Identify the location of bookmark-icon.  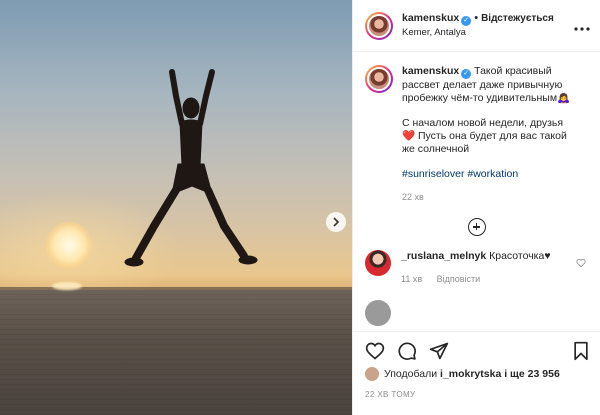
(581, 351).